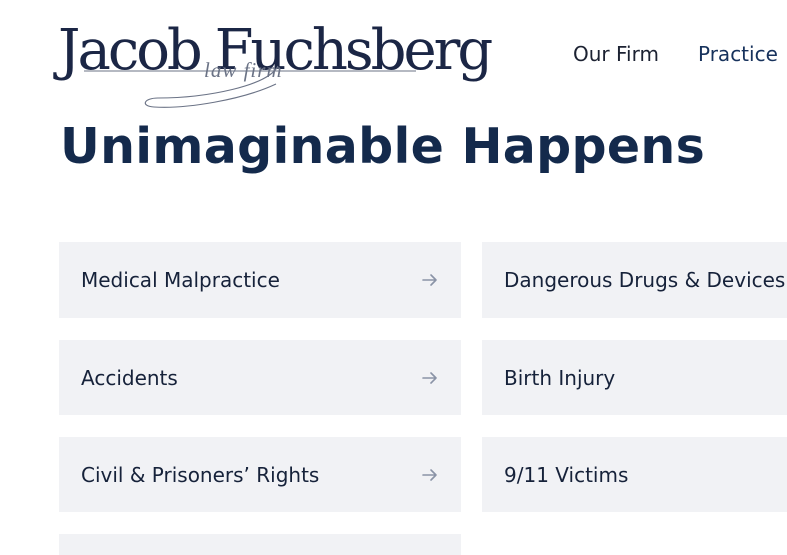  I want to click on practice-card-medical-malpractice: Medical Malpractice, so click(260, 280).